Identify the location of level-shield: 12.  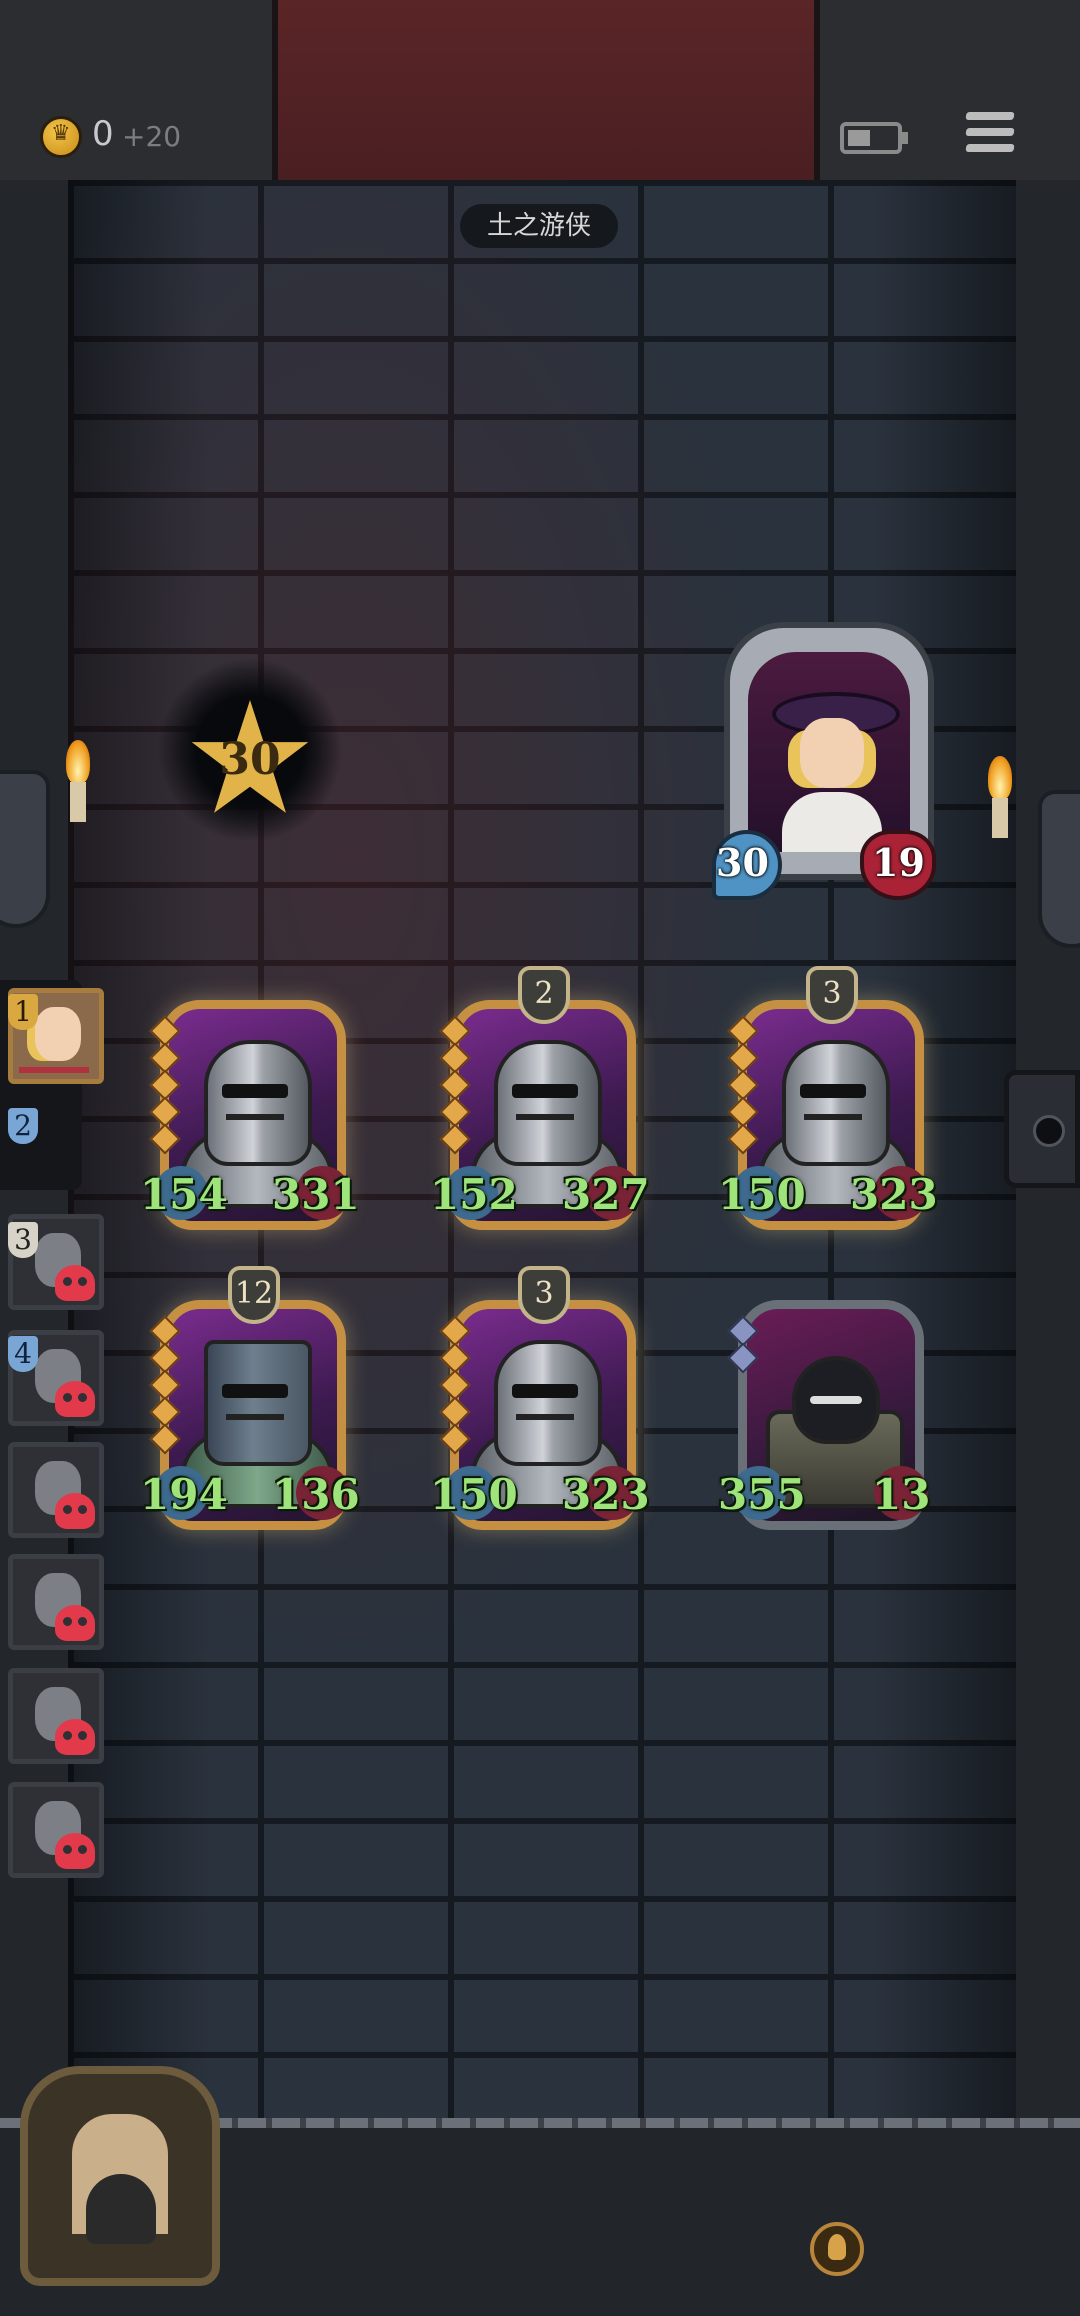
(254, 1295).